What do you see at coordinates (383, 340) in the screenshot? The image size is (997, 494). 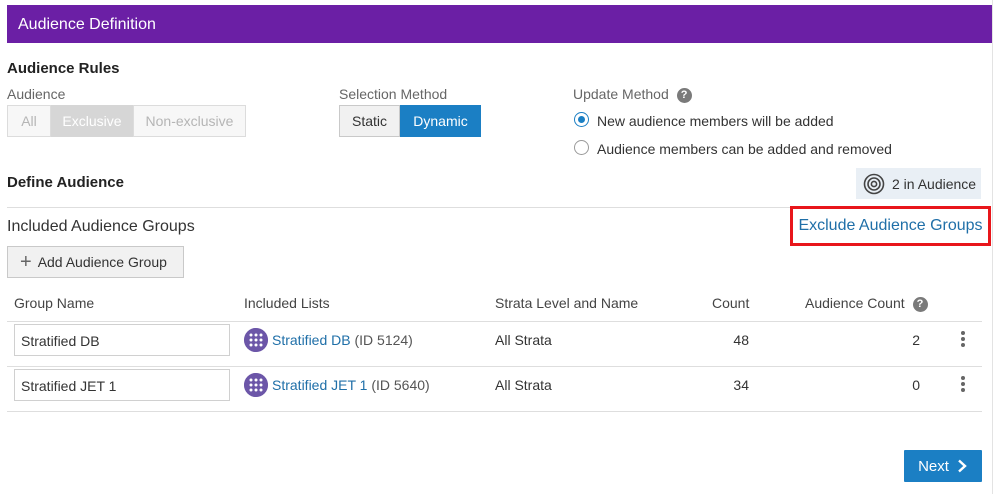 I see `included-list-id: (ID 5124)` at bounding box center [383, 340].